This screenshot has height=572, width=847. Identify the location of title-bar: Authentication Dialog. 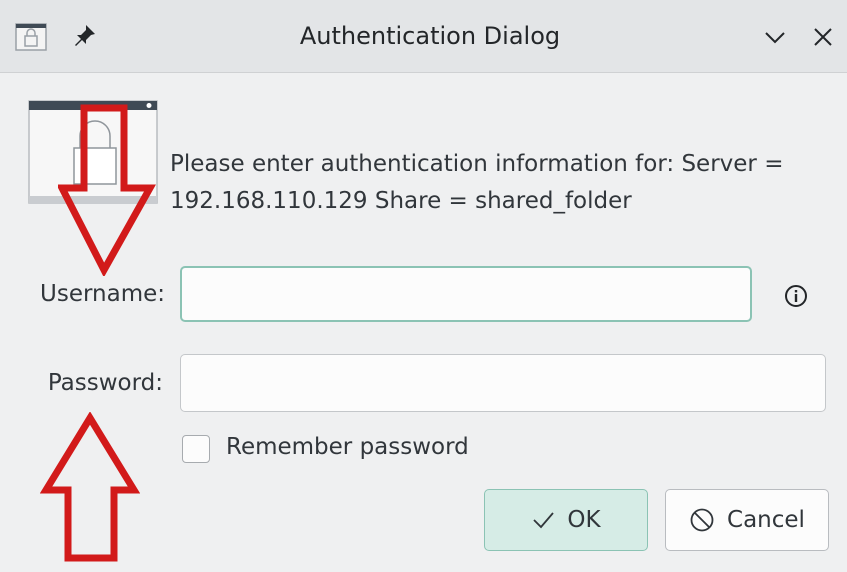
(423, 36).